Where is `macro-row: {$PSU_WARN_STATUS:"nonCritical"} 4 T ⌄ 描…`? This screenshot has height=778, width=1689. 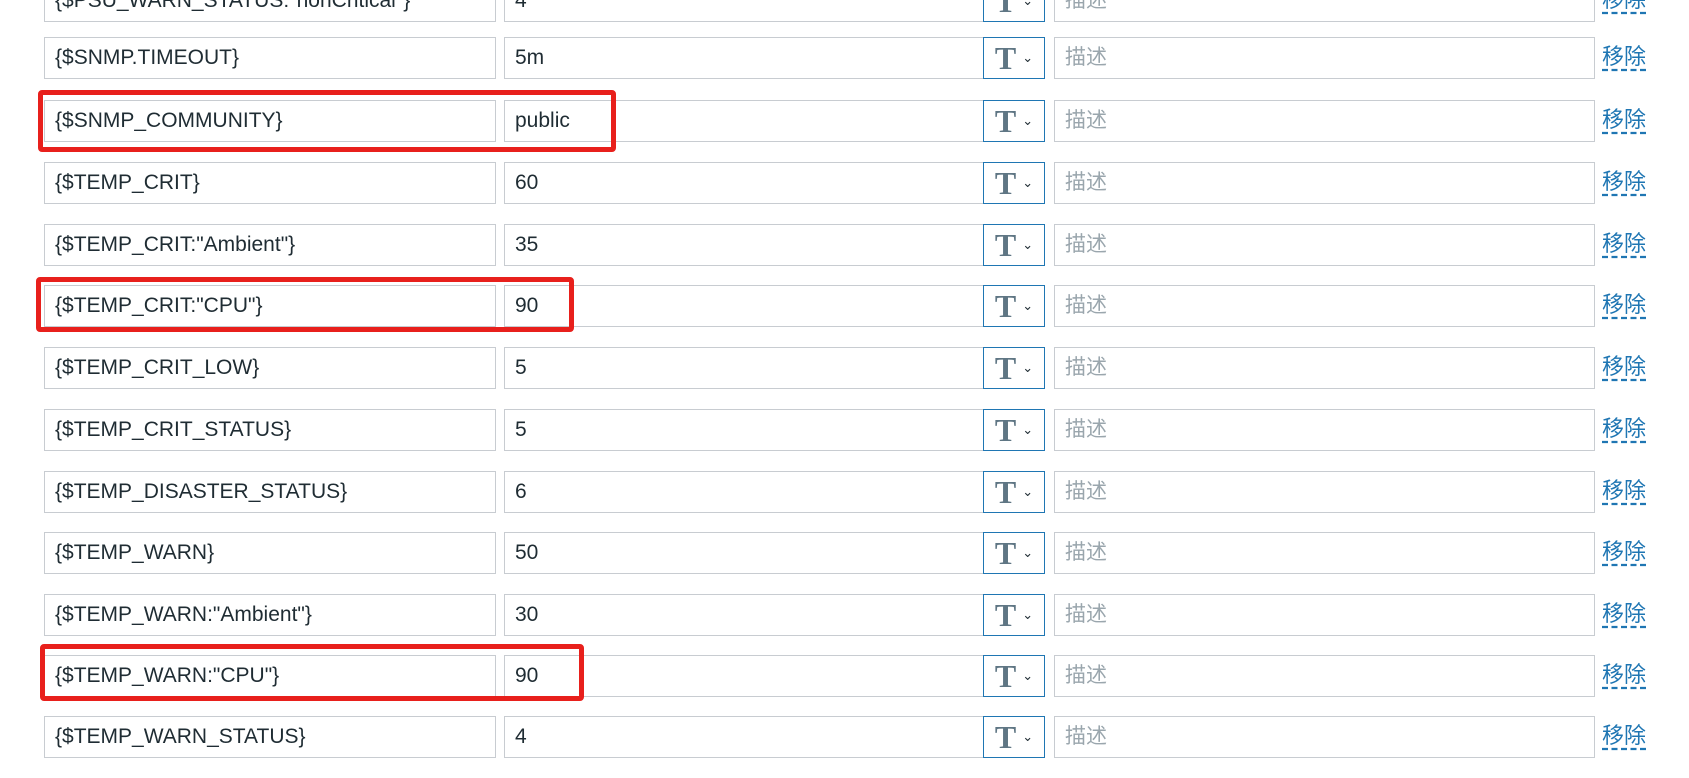 macro-row: {$PSU_WARN_STATUS:"nonCritical"} 4 T ⌄ 描… is located at coordinates (844, 21).